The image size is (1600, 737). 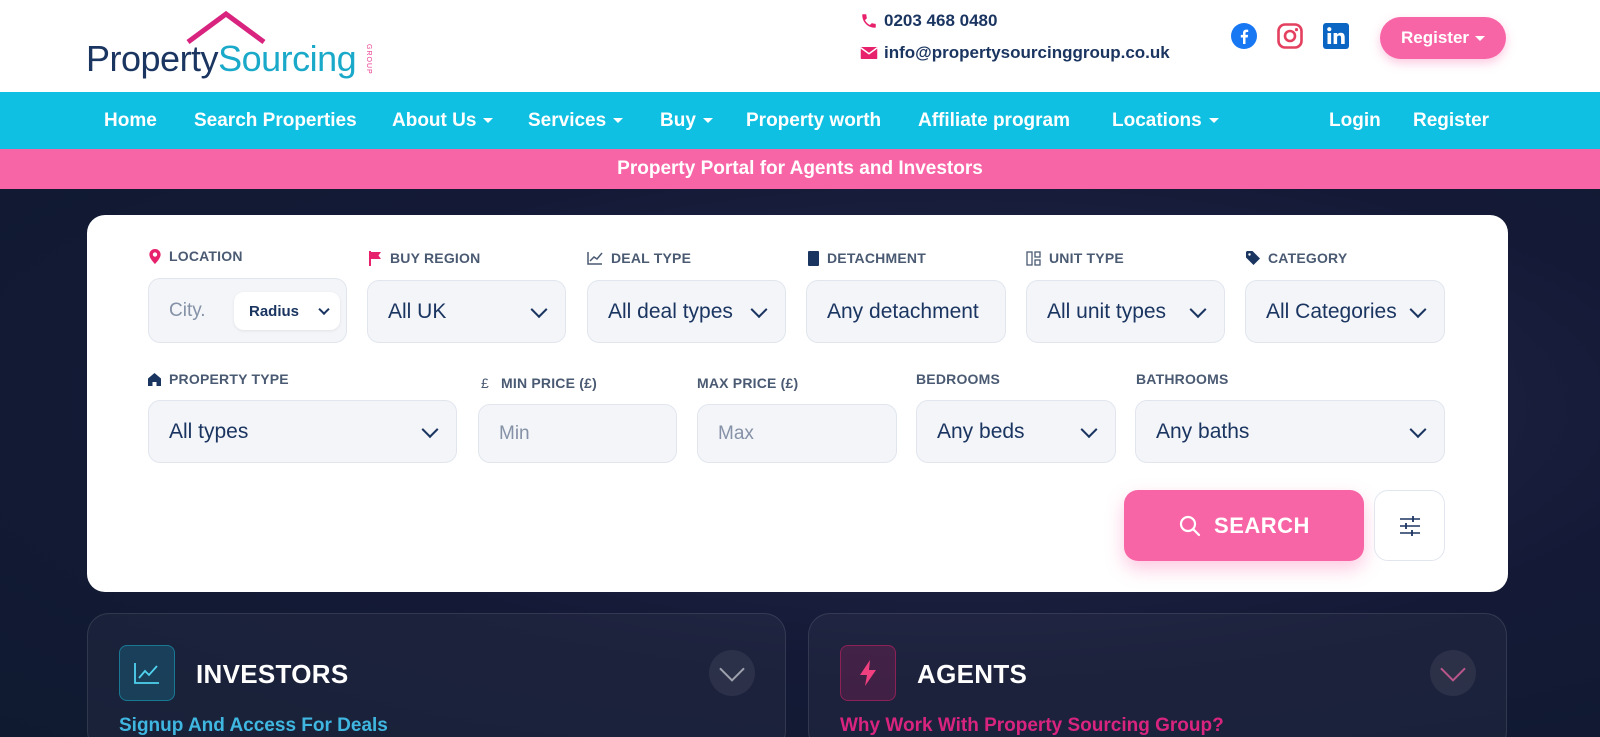 I want to click on pound-icon: £, so click(x=485, y=383).